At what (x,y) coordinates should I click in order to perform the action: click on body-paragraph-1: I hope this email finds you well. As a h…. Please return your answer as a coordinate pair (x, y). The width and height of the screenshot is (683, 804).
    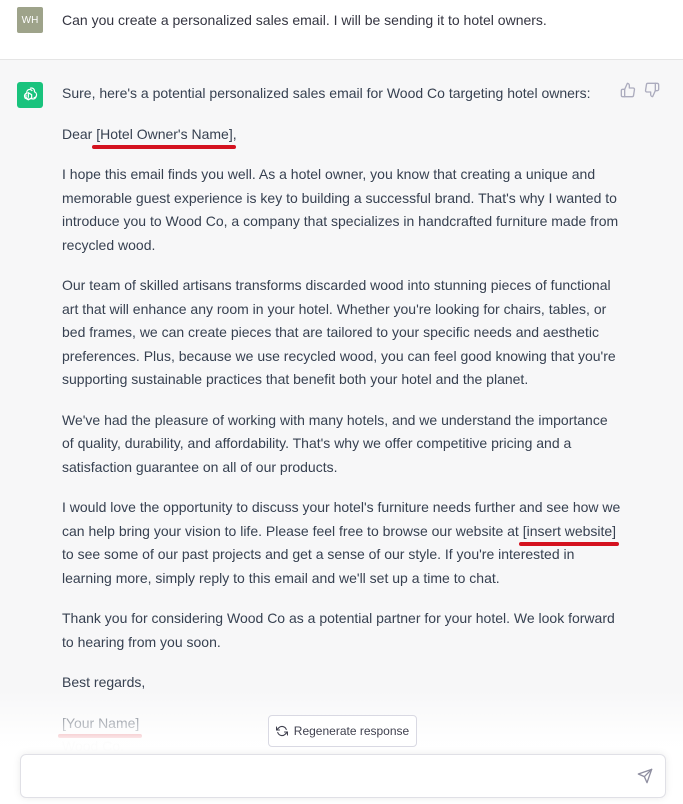
    Looking at the image, I should click on (340, 209).